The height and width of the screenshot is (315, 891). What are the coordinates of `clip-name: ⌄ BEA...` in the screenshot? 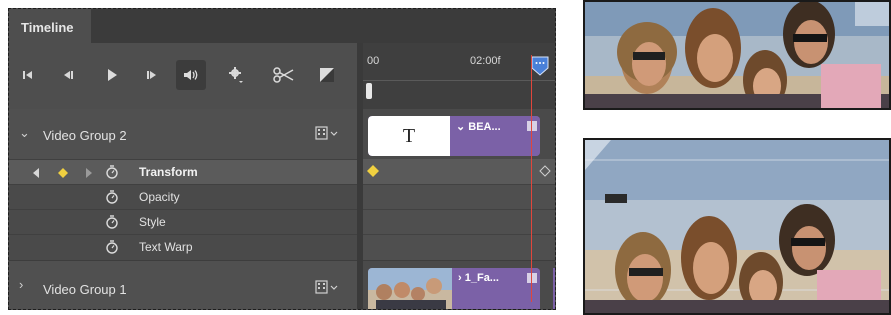 It's located at (478, 126).